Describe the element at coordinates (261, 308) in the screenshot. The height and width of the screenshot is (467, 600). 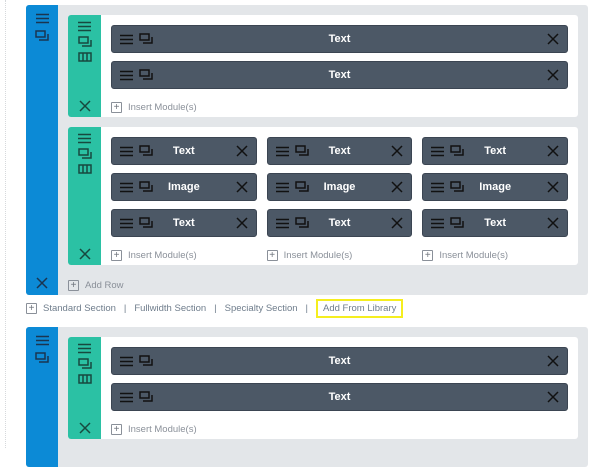
I see `specialty-section-link: Specialty Section` at that location.